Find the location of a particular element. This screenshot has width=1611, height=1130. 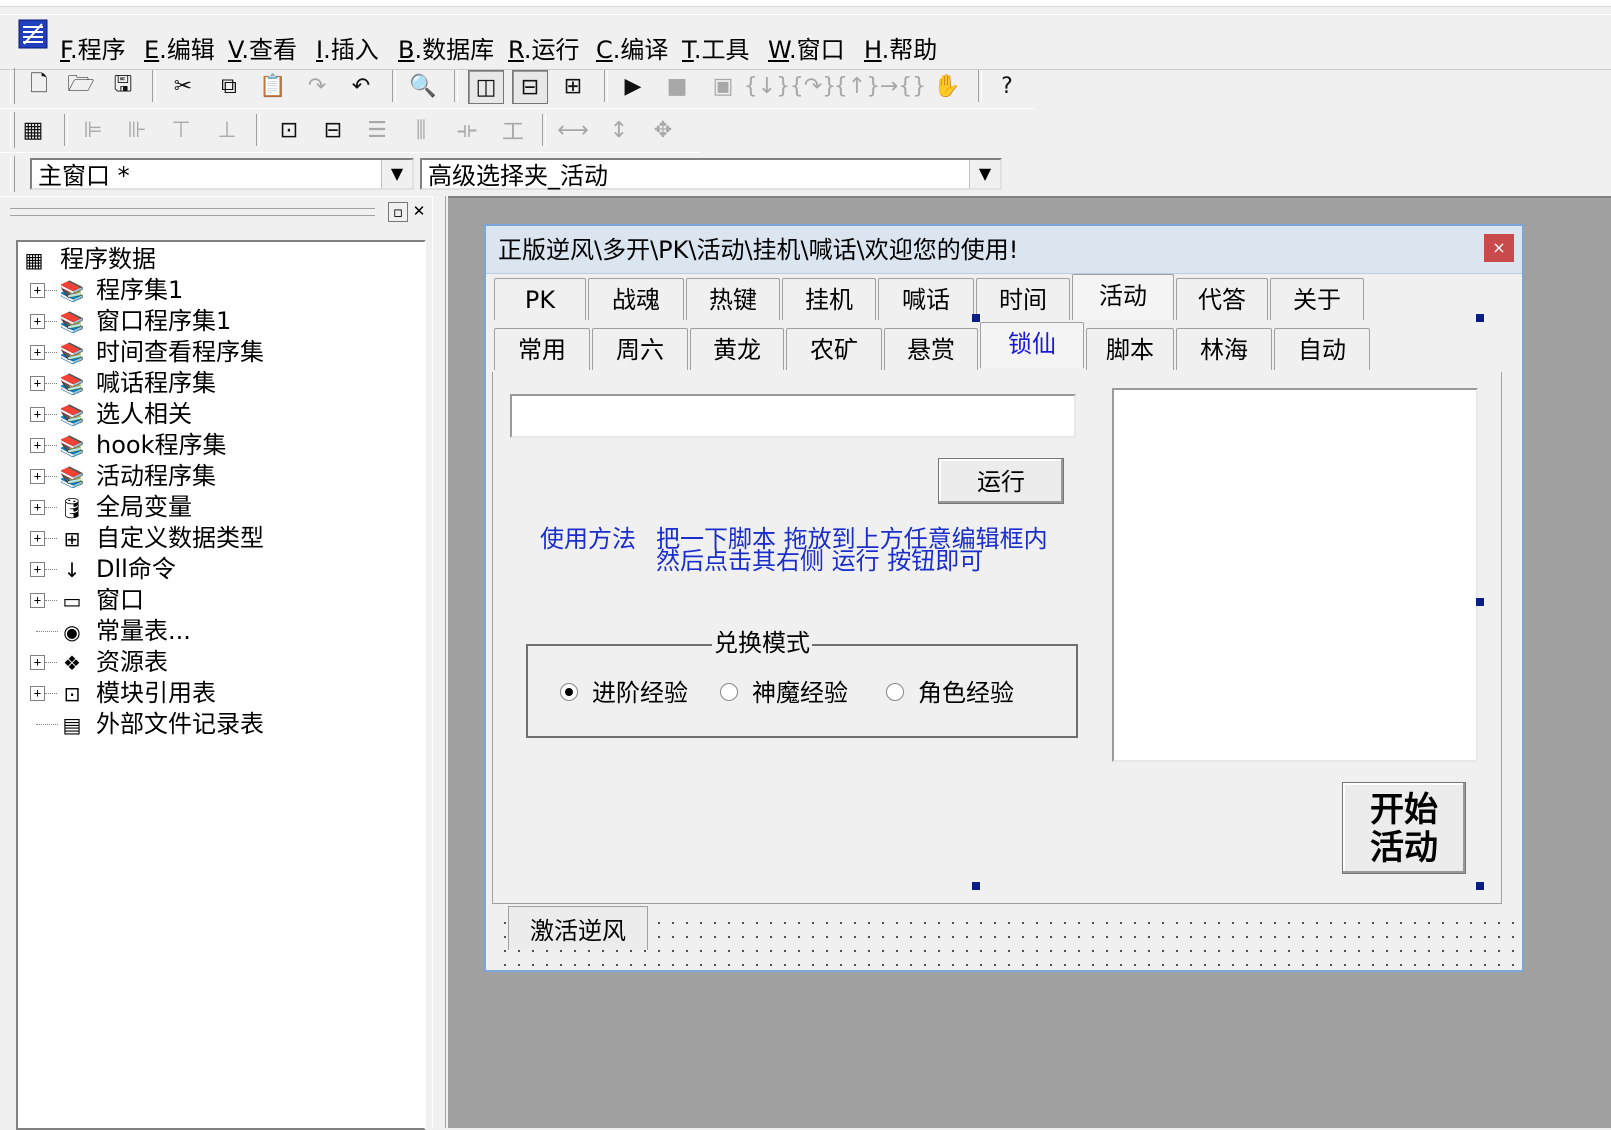

activate-button: 激活逆风 is located at coordinates (578, 928).